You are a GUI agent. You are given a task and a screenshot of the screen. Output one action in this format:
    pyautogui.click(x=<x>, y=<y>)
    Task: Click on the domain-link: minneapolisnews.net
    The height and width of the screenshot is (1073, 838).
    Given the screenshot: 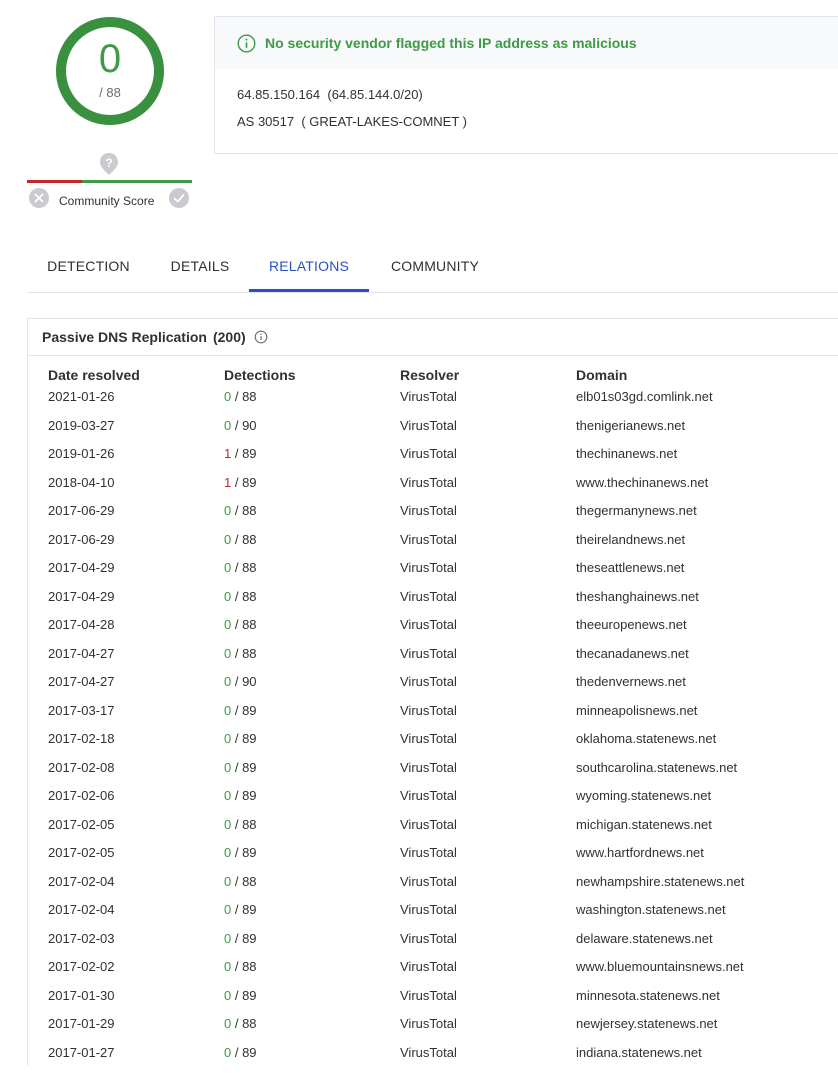 What is the action you would take?
    pyautogui.click(x=636, y=710)
    